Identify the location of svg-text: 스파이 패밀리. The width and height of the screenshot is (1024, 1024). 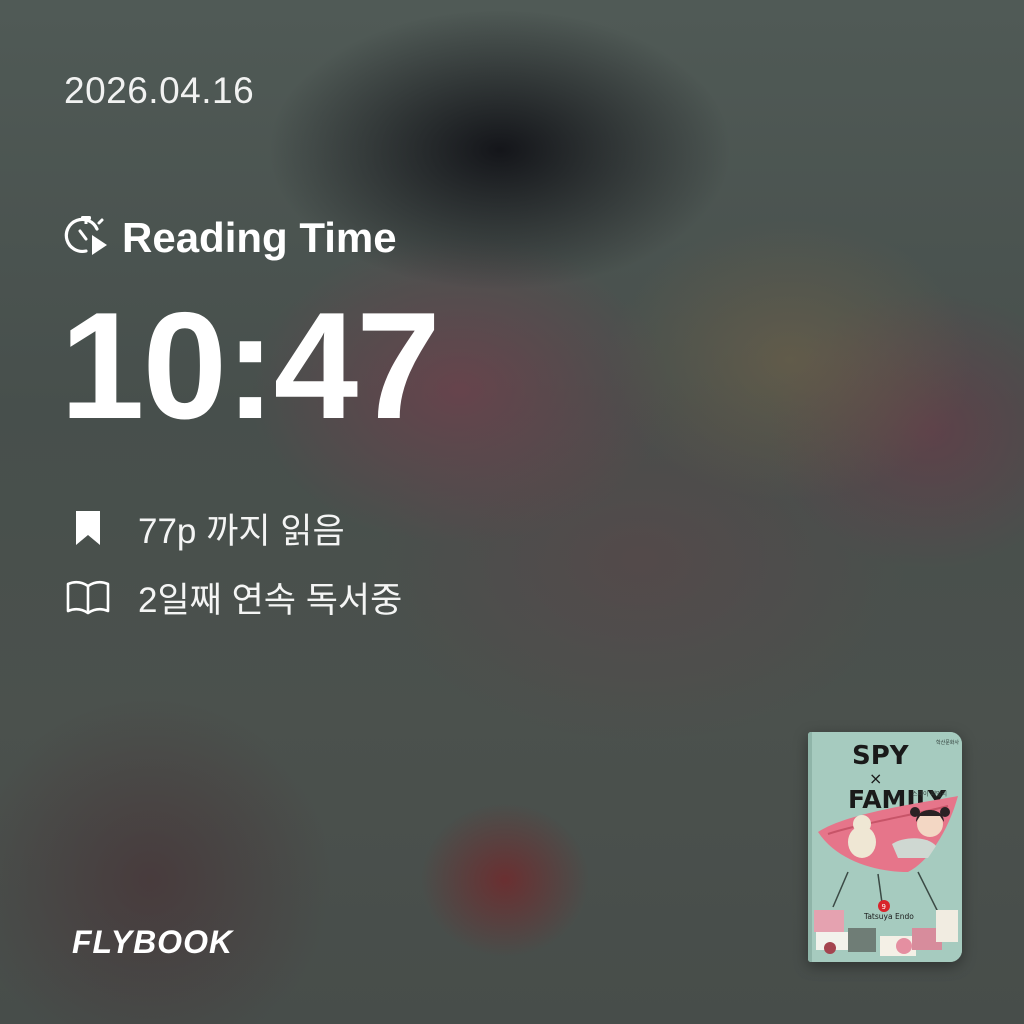
(929, 794).